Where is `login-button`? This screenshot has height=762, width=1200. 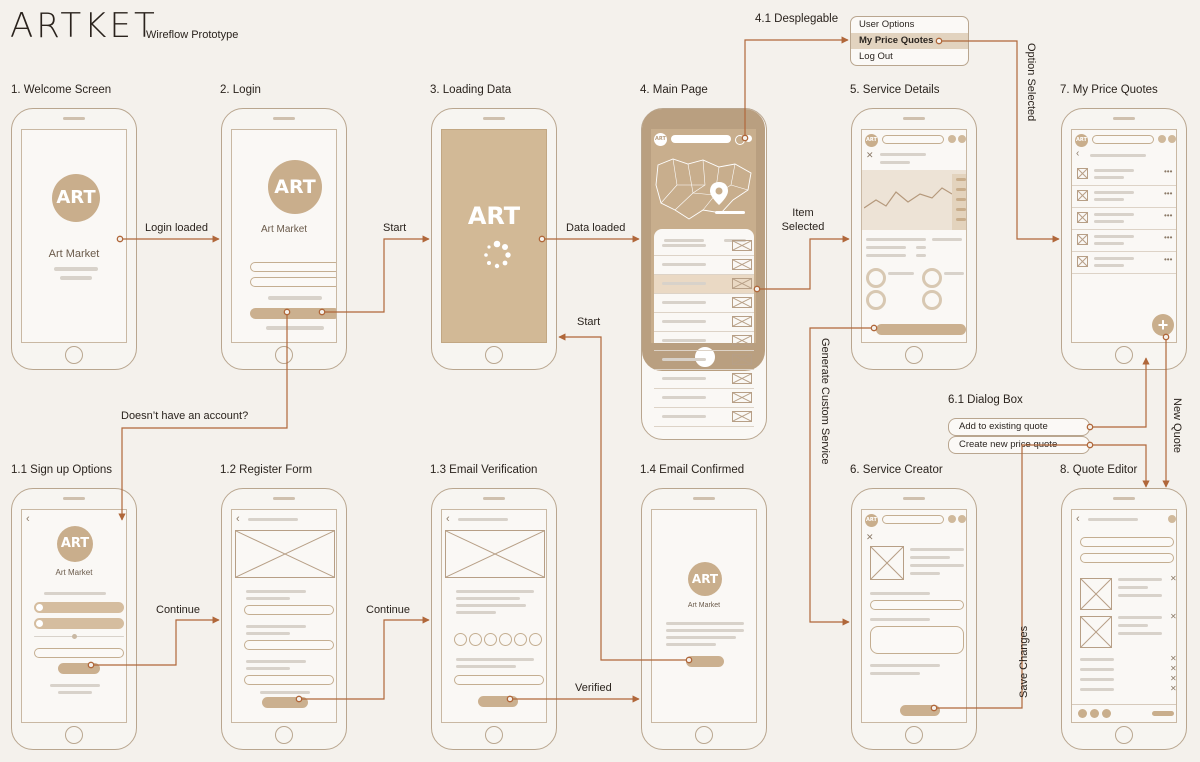
login-button is located at coordinates (293, 313).